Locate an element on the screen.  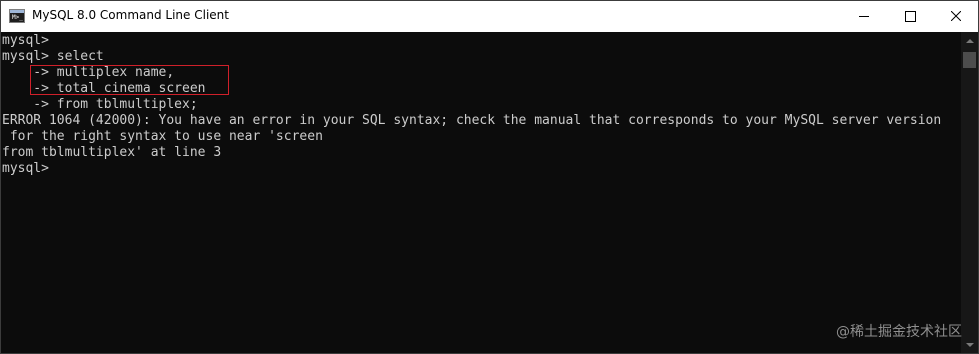
scroll-up-icon is located at coordinates (969, 40).